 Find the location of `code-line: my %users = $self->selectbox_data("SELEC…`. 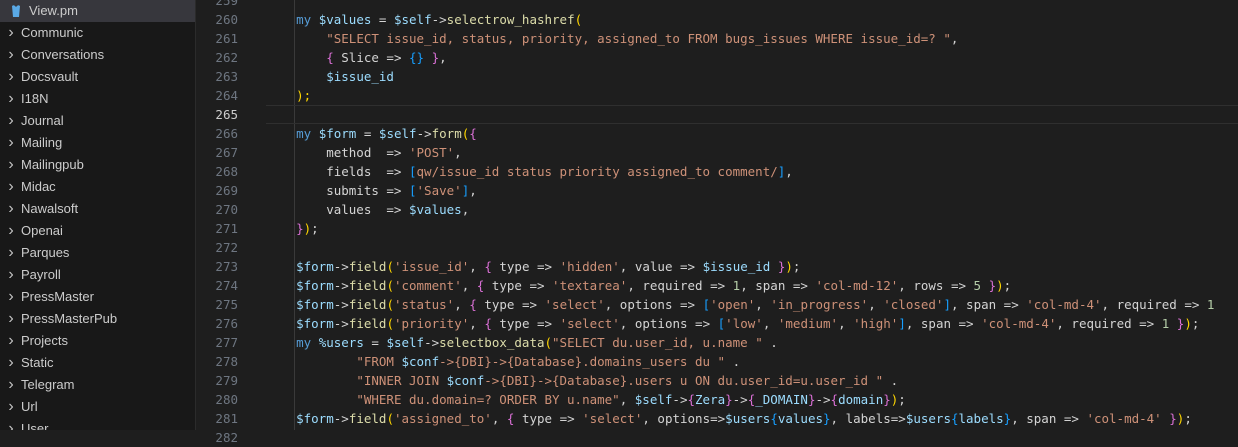

code-line: my %users = $self->selectbox_data("SELEC… is located at coordinates (752, 342).